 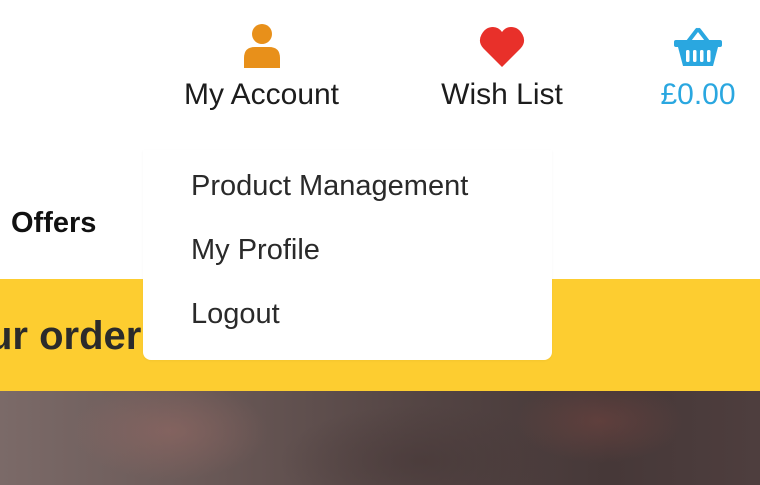 I want to click on basket-link: £0.00, so click(x=698, y=67).